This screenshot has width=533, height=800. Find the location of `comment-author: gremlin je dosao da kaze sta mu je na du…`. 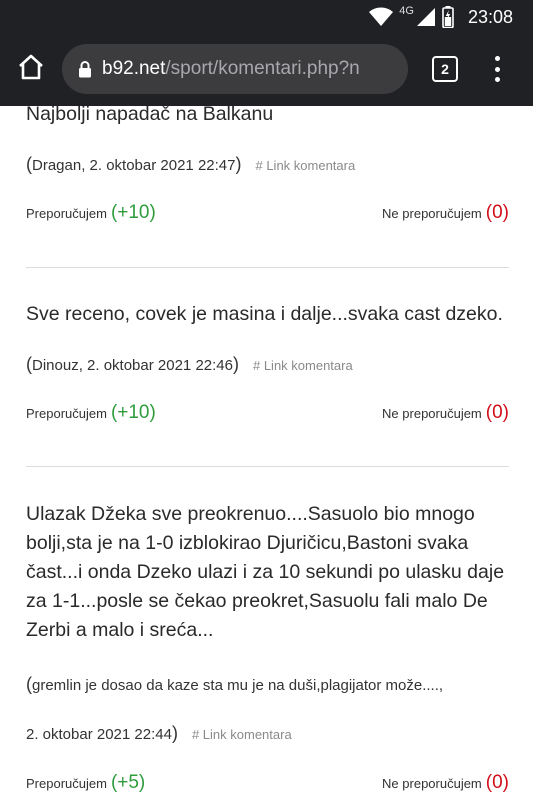

comment-author: gremlin je dosao da kaze sta mu je na du… is located at coordinates (238, 685).